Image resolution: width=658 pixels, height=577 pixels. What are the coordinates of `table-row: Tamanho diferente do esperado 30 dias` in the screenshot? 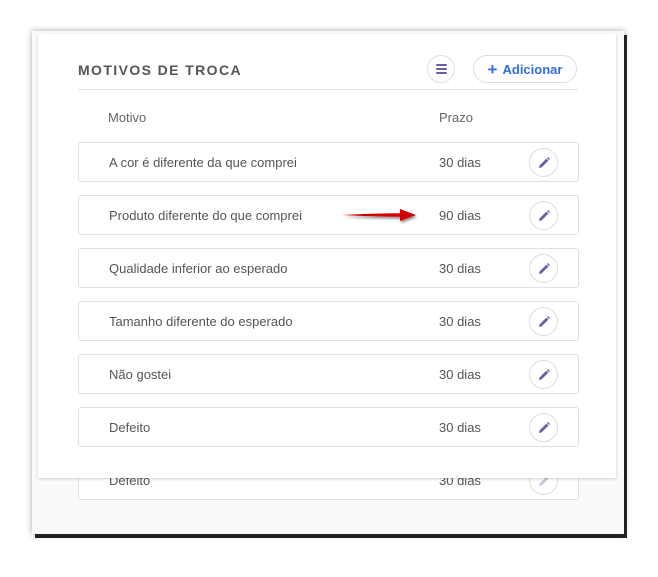 It's located at (328, 321).